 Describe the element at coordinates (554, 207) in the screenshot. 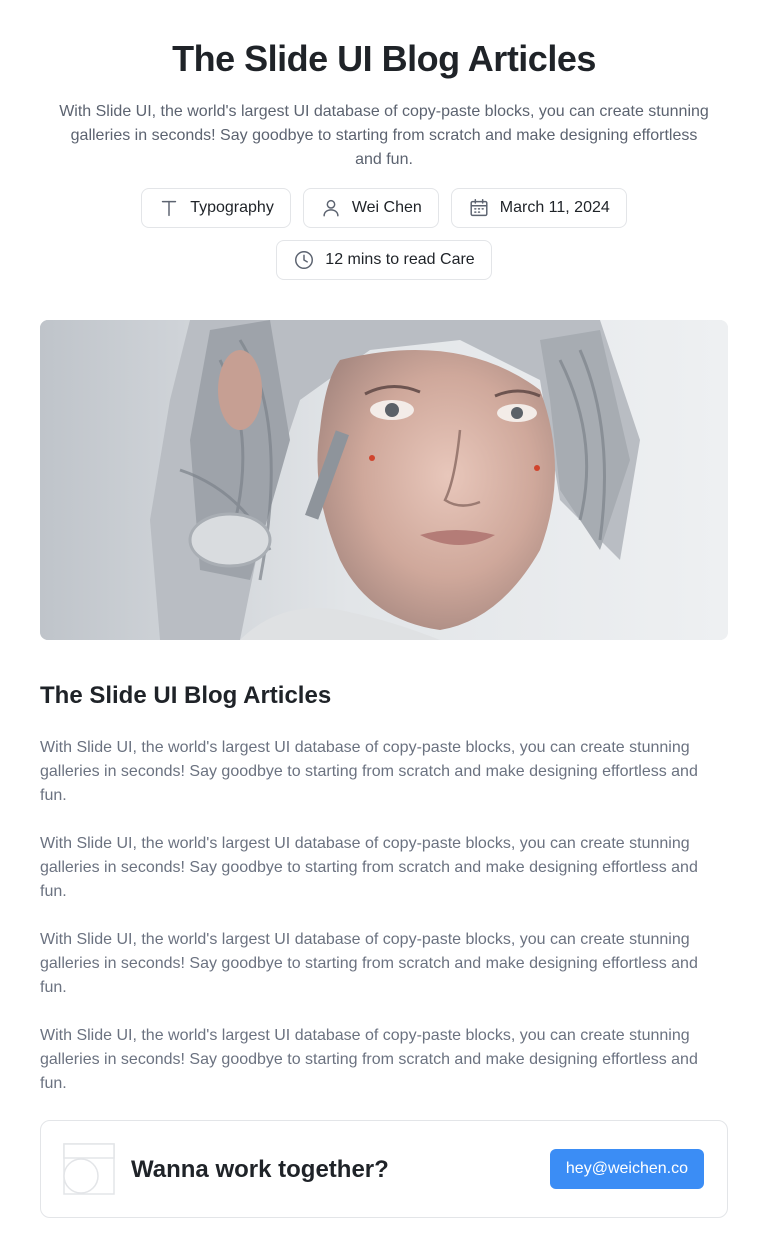

I see `date-chip-label: March 11, 2024` at that location.